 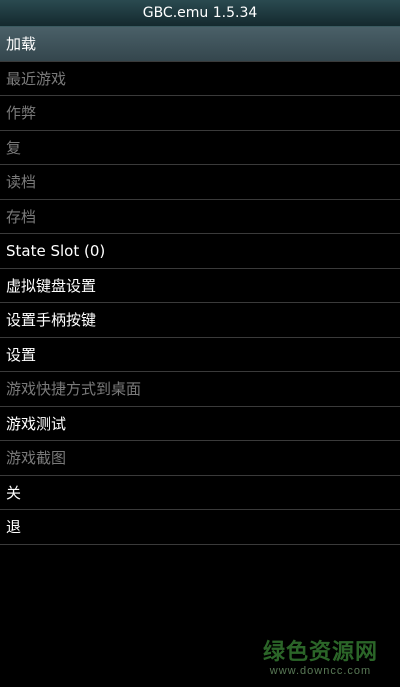 I want to click on menu-item-exit: 退, so click(x=200, y=527).